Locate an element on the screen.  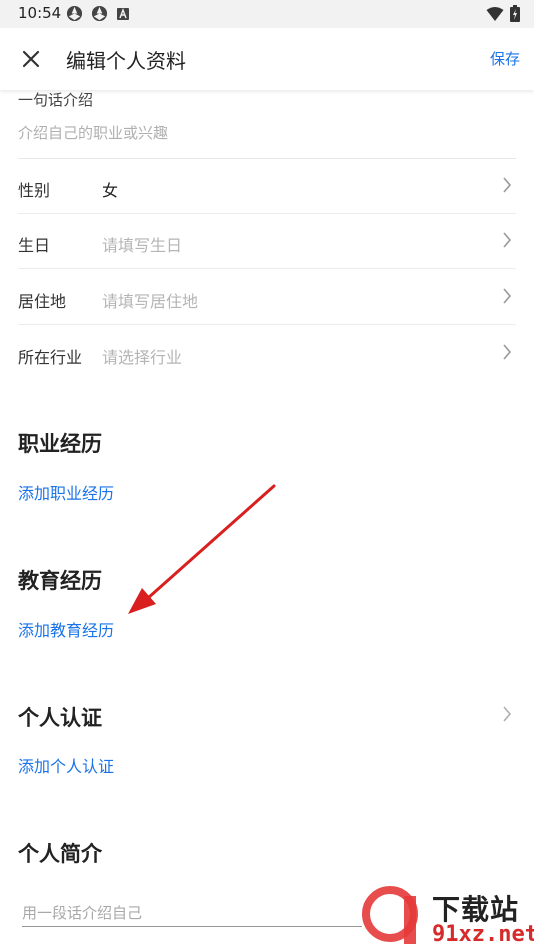
profile-section-title: 个人简介 is located at coordinates (60, 854).